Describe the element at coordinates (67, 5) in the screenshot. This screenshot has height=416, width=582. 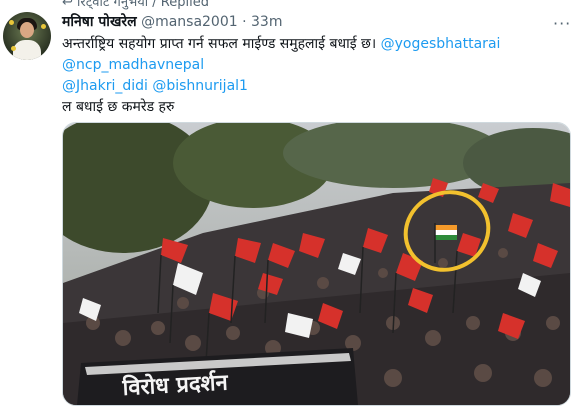
I see `reply-icon: ↩` at that location.